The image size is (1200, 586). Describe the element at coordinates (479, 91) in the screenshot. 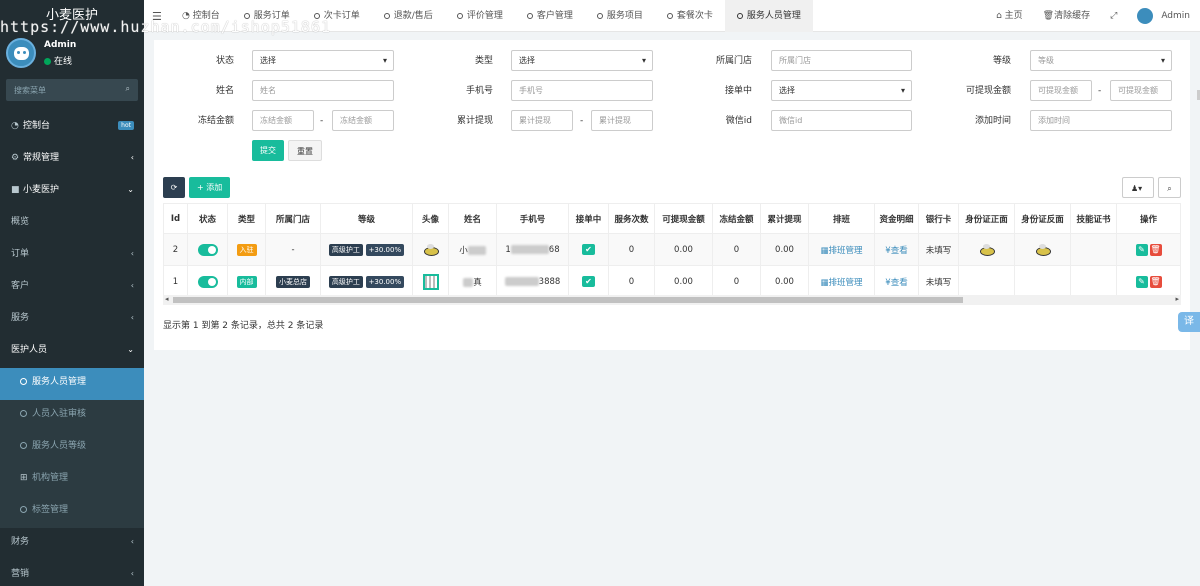

I see `filter-label-phone: 手机号` at that location.